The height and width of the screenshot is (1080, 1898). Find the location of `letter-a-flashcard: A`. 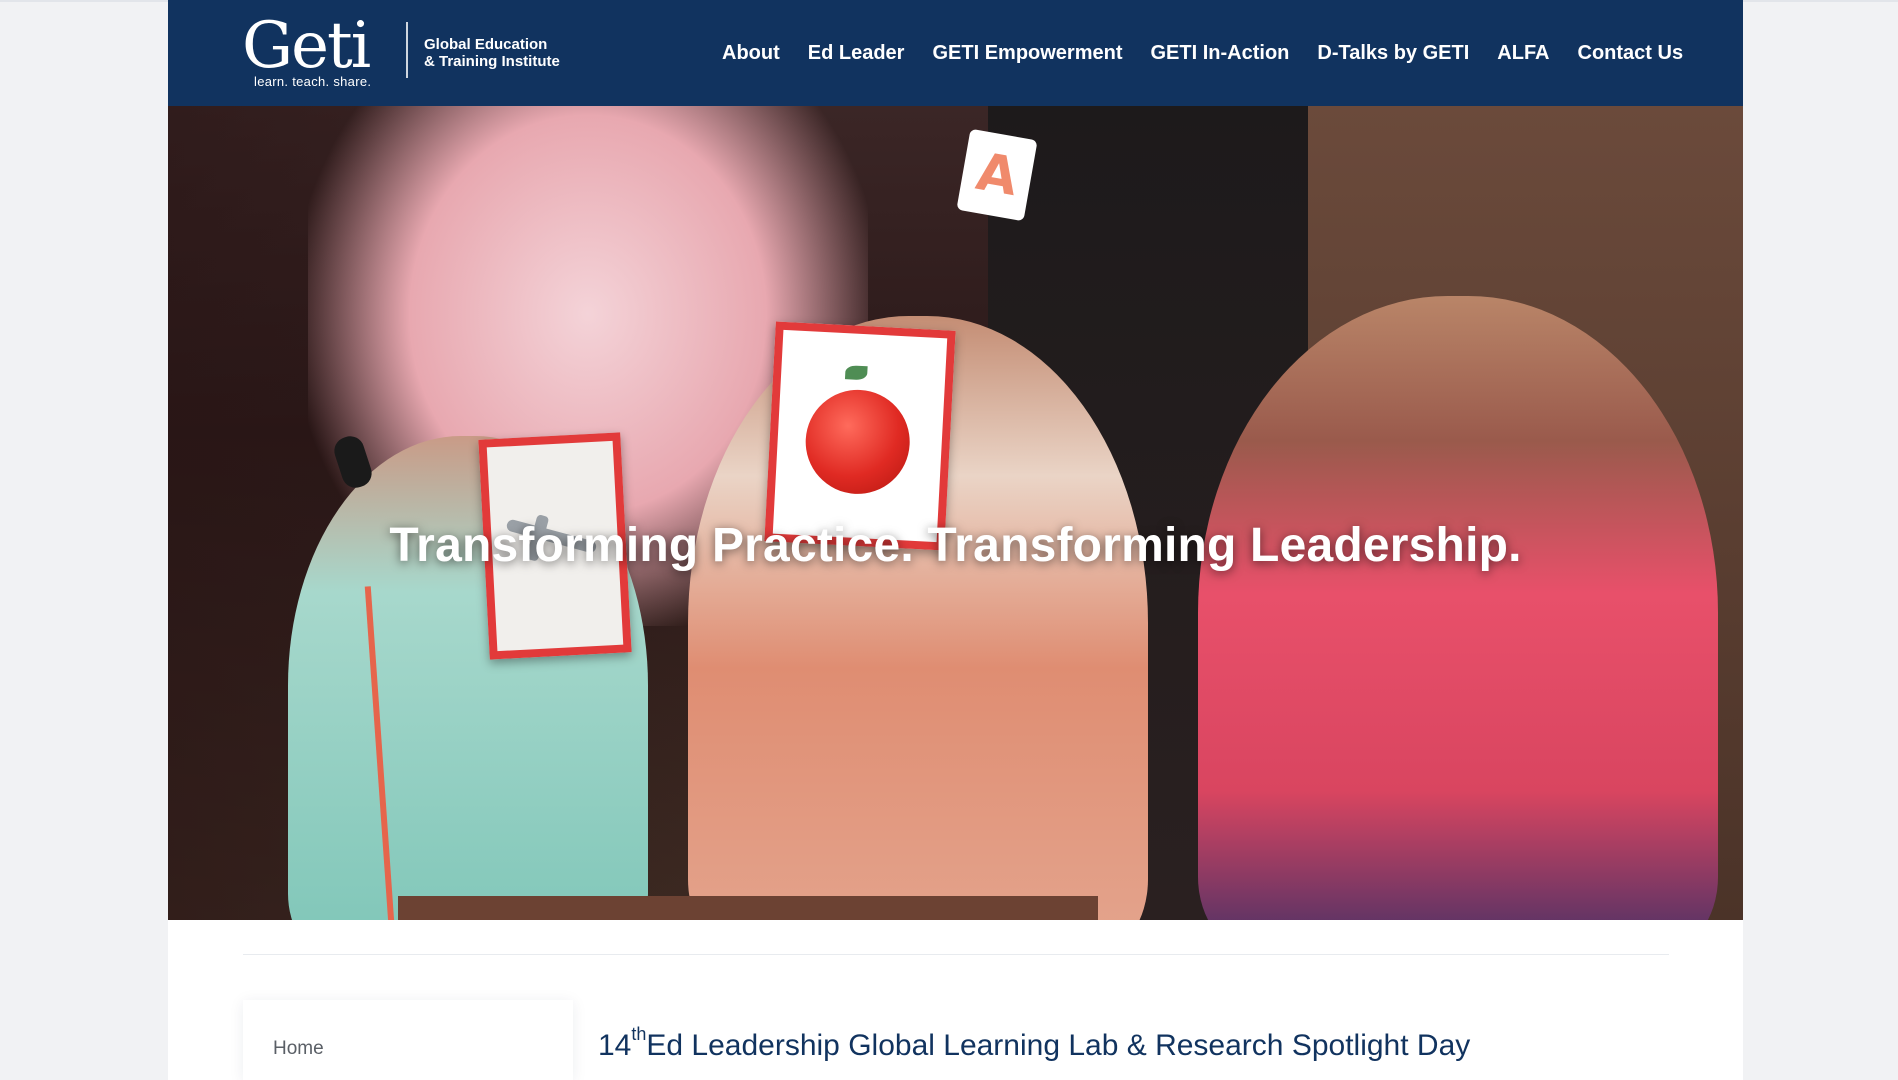

letter-a-flashcard: A is located at coordinates (997, 175).